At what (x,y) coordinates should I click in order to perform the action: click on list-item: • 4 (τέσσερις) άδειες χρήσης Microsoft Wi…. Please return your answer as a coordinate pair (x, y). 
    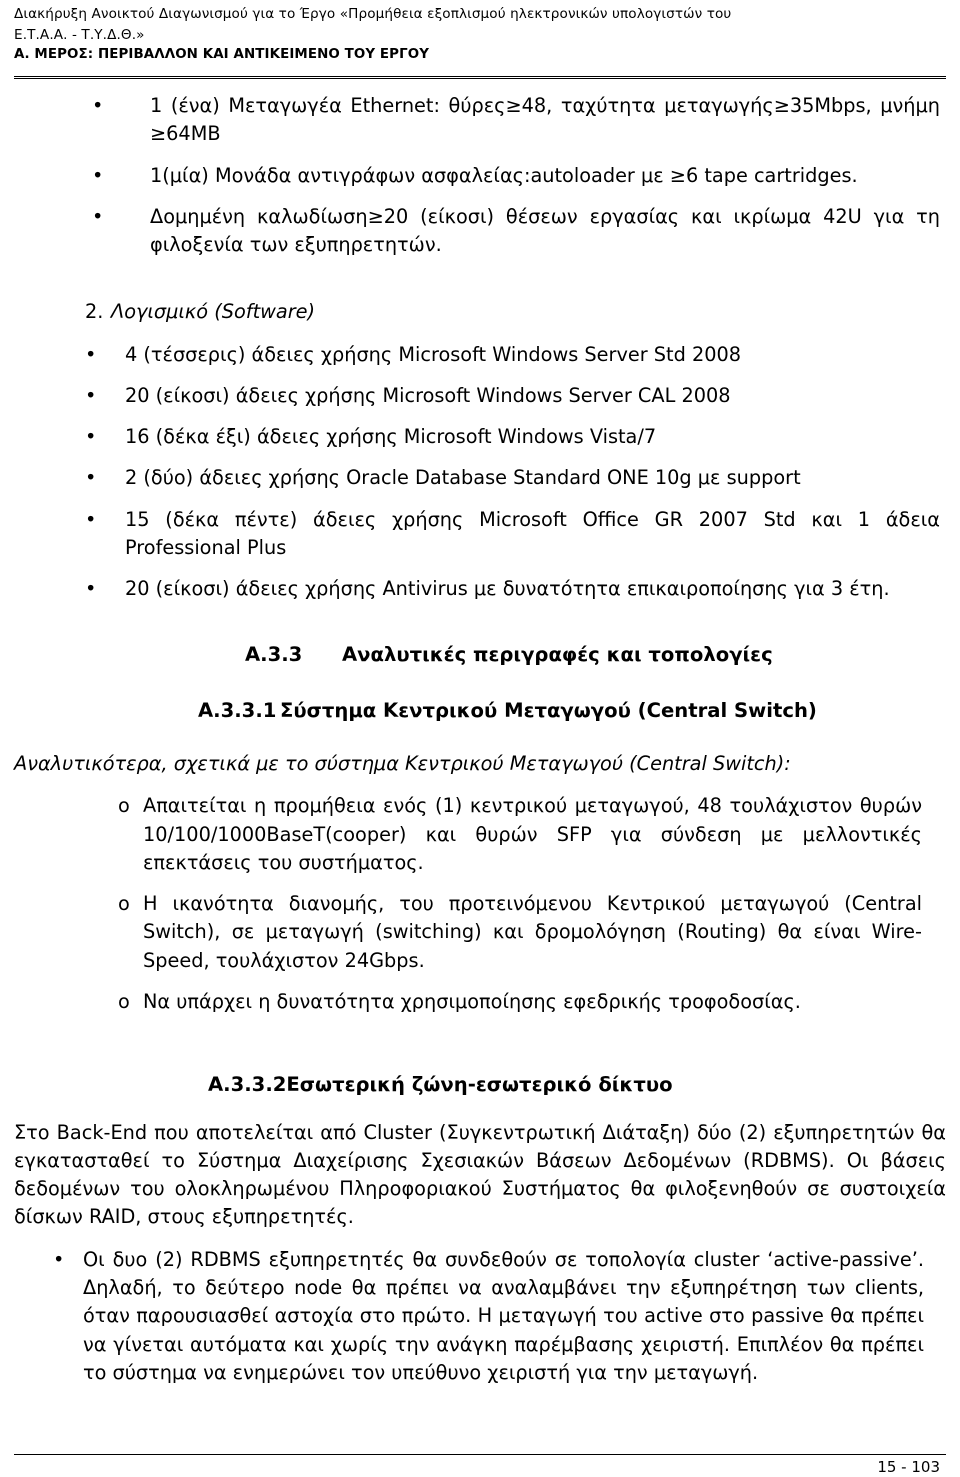
    Looking at the image, I should click on (500, 355).